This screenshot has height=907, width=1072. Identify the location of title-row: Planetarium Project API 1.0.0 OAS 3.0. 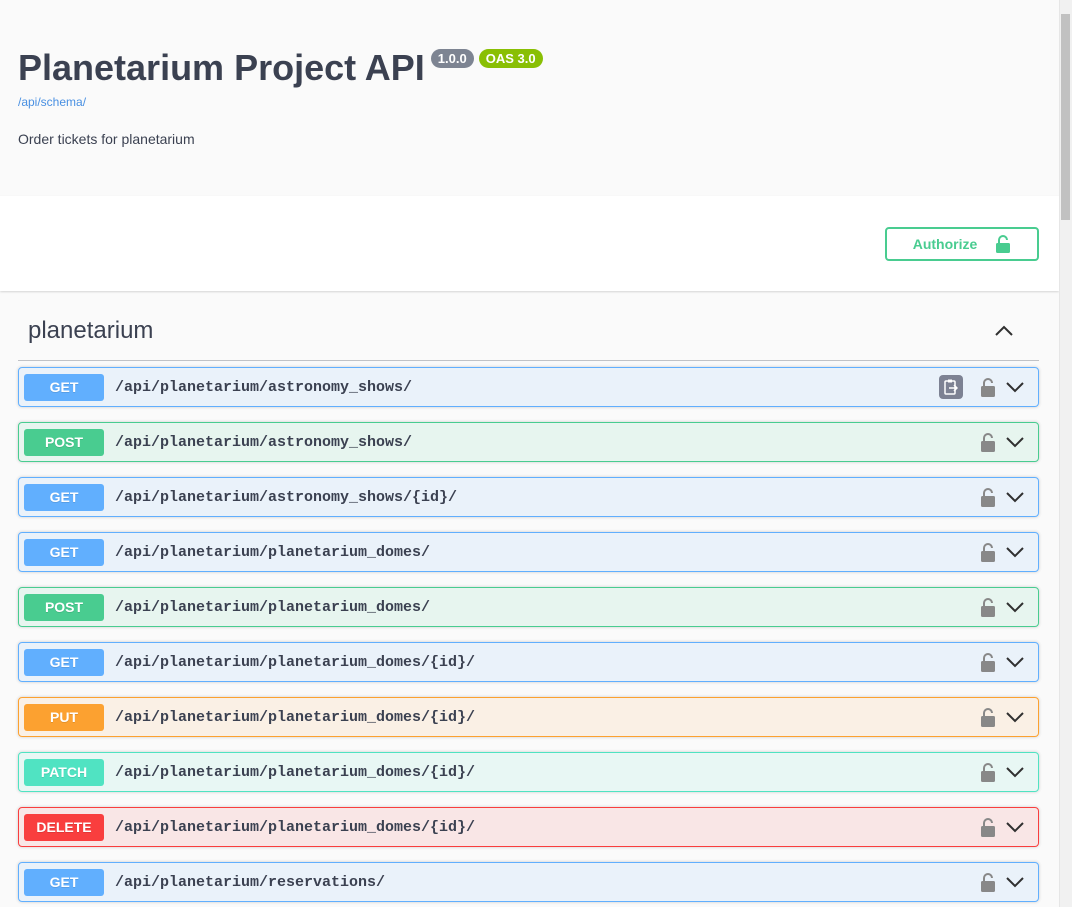
(529, 68).